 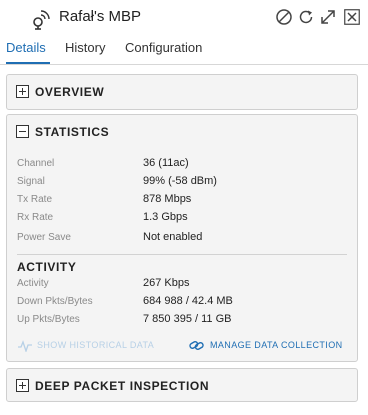 I want to click on tab-details: Details, so click(x=26, y=47).